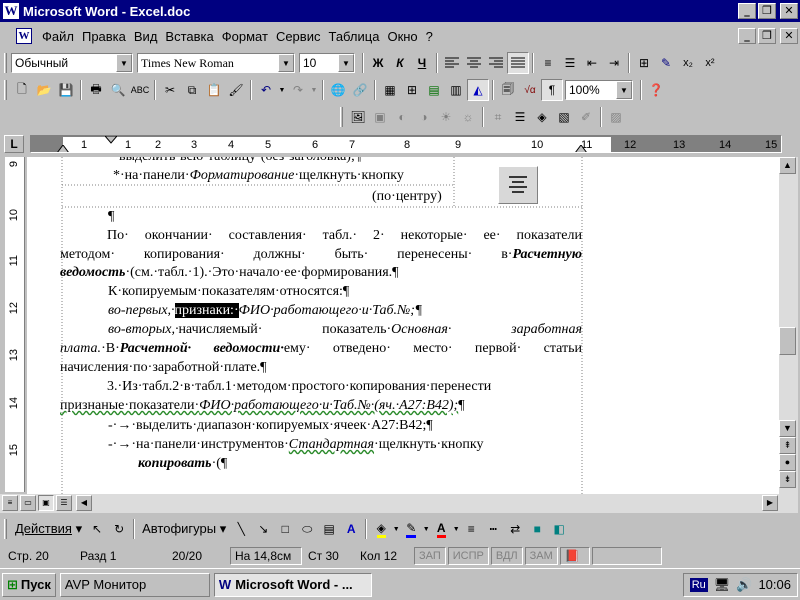 This screenshot has height=600, width=800. What do you see at coordinates (666, 63) in the screenshot?
I see `highlight-button: ✎` at bounding box center [666, 63].